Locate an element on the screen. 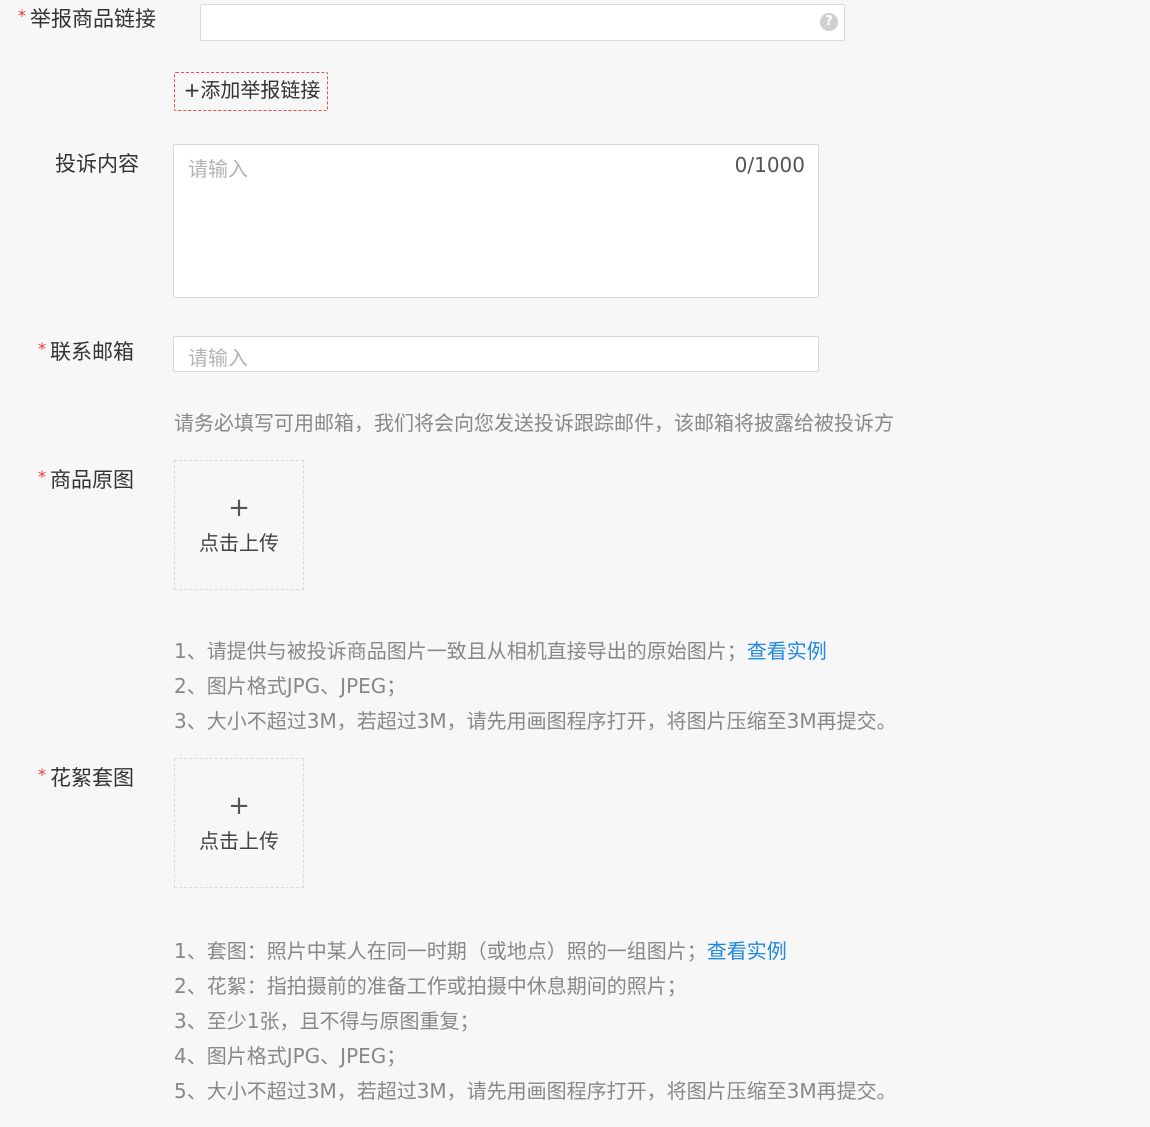  note-line: 4、图片格式JPG、JPEG； is located at coordinates (290, 1056).